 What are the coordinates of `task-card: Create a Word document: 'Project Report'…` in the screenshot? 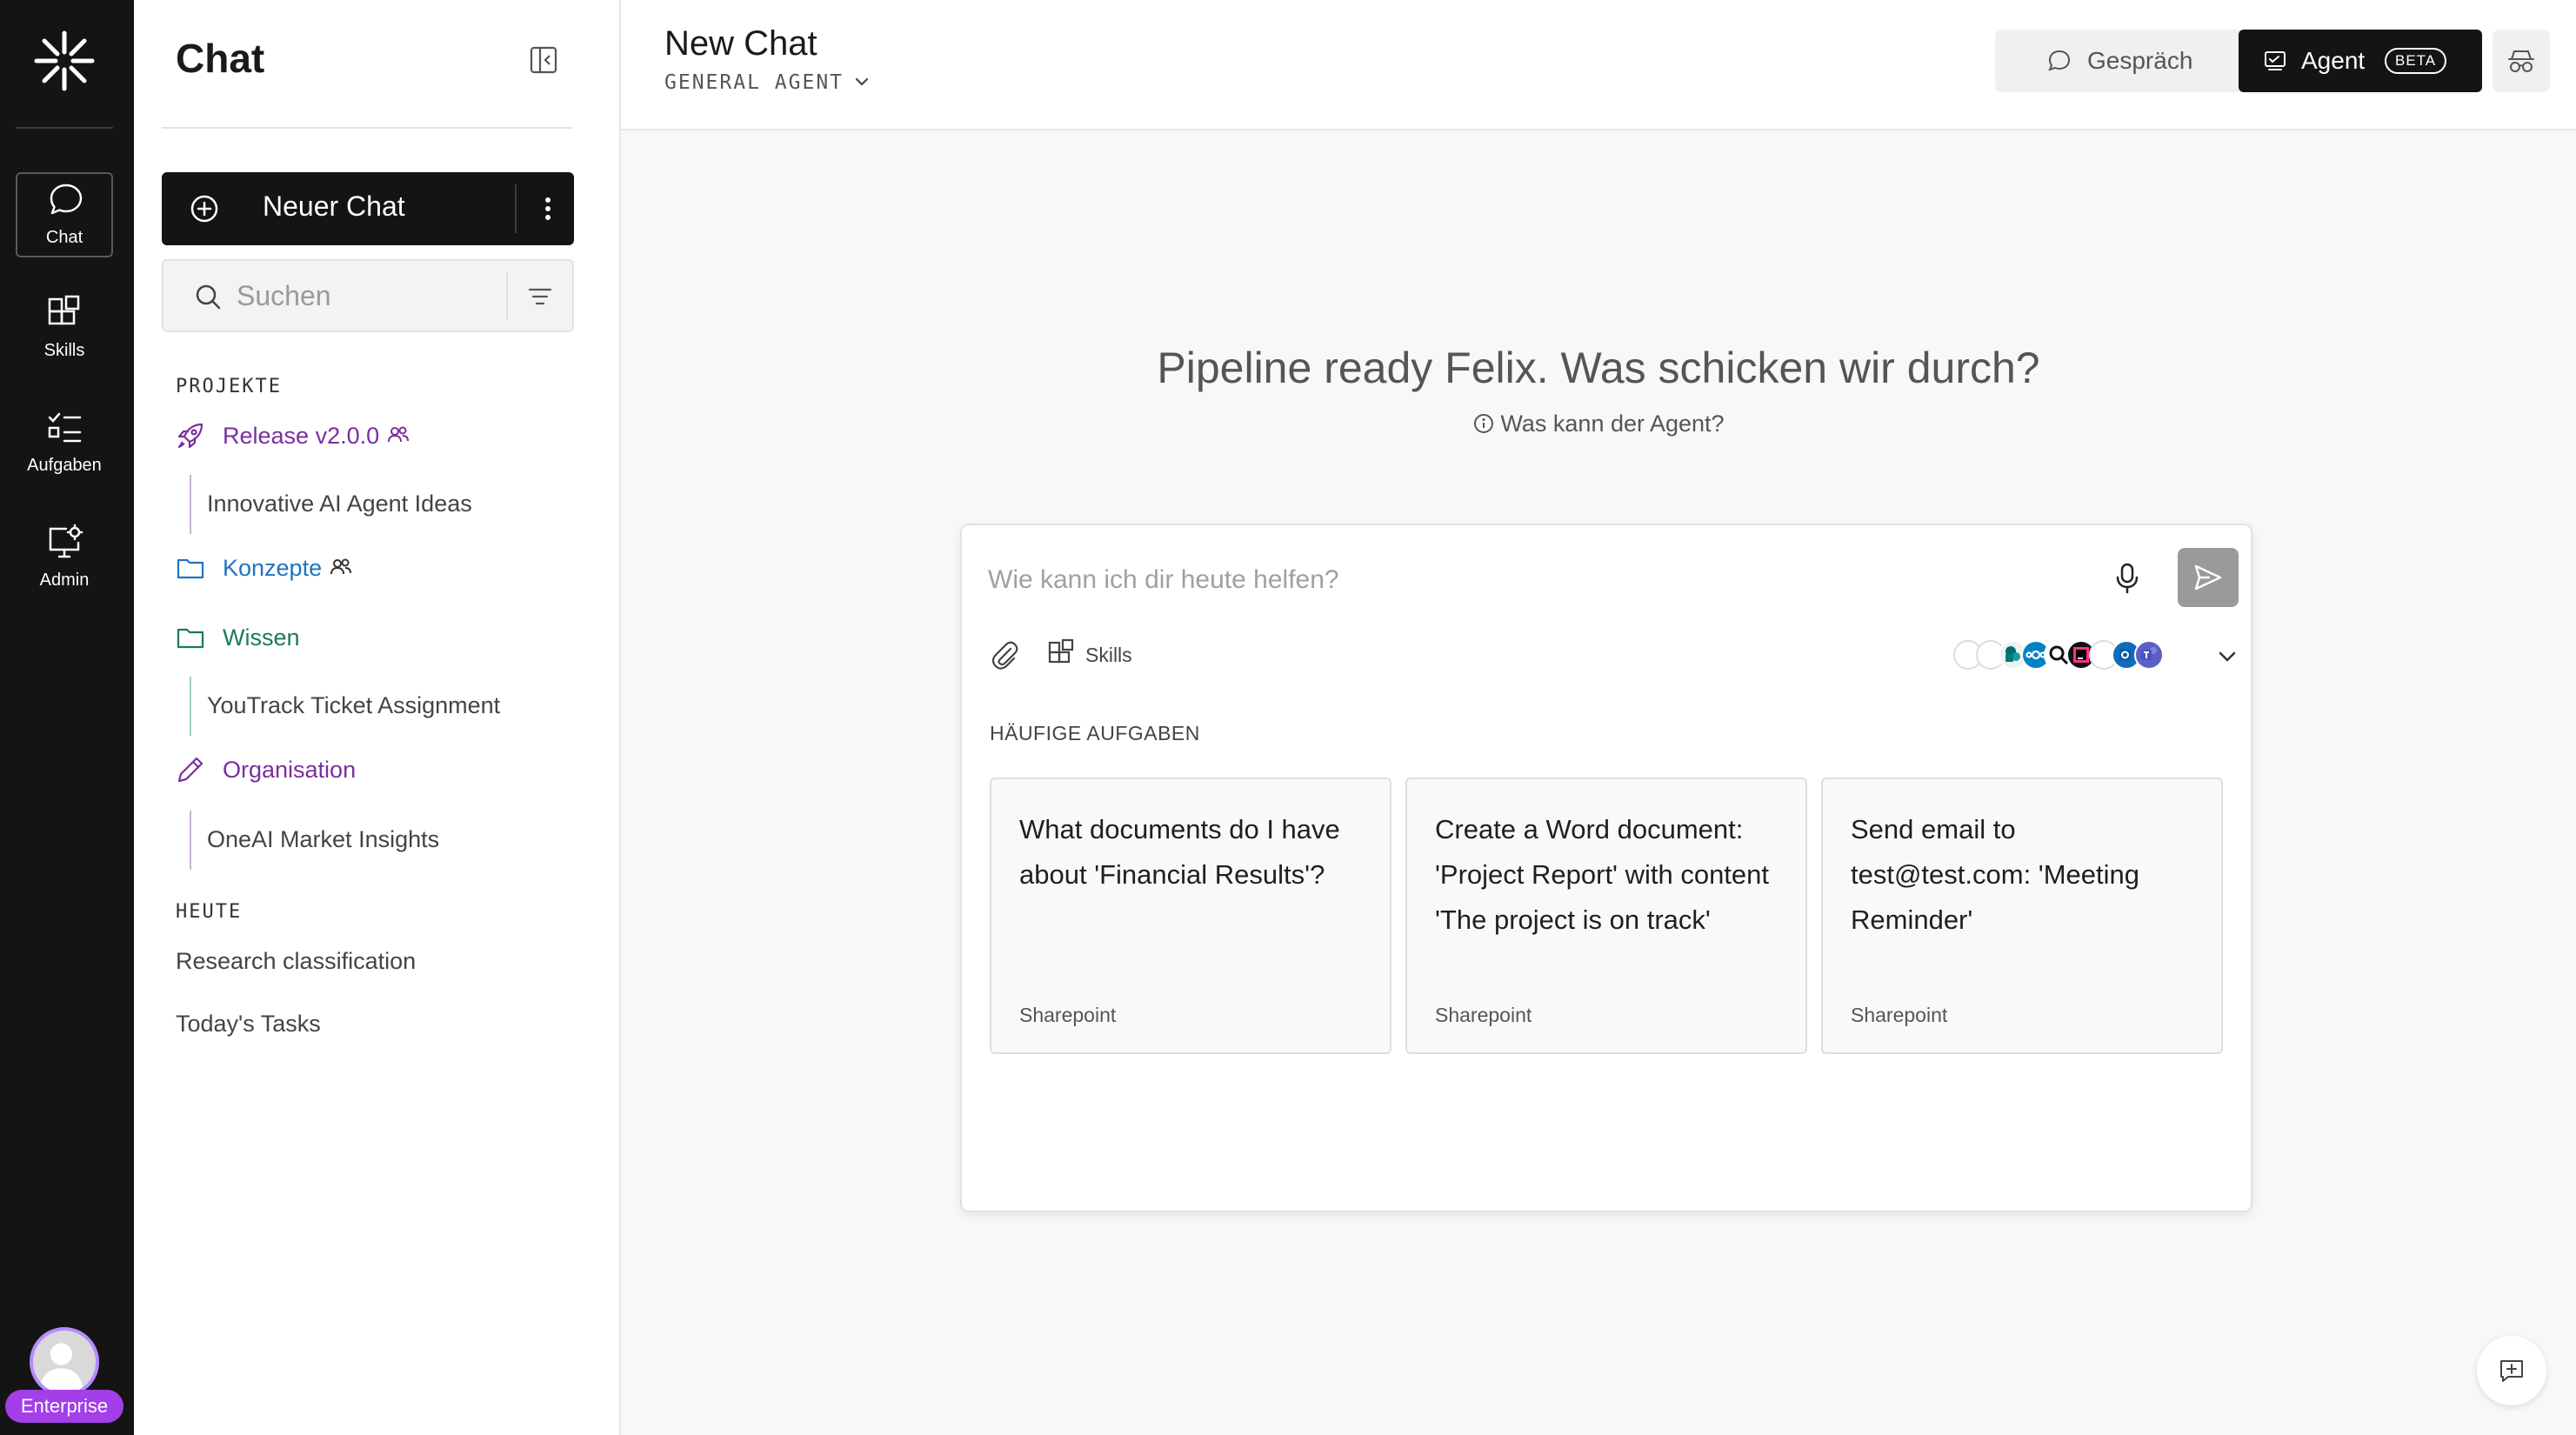 It's located at (1606, 916).